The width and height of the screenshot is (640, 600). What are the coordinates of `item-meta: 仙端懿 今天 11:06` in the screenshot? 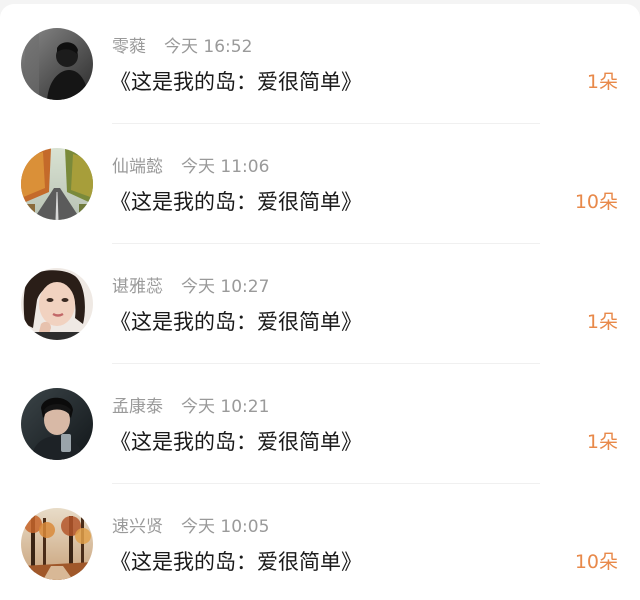 It's located at (190, 167).